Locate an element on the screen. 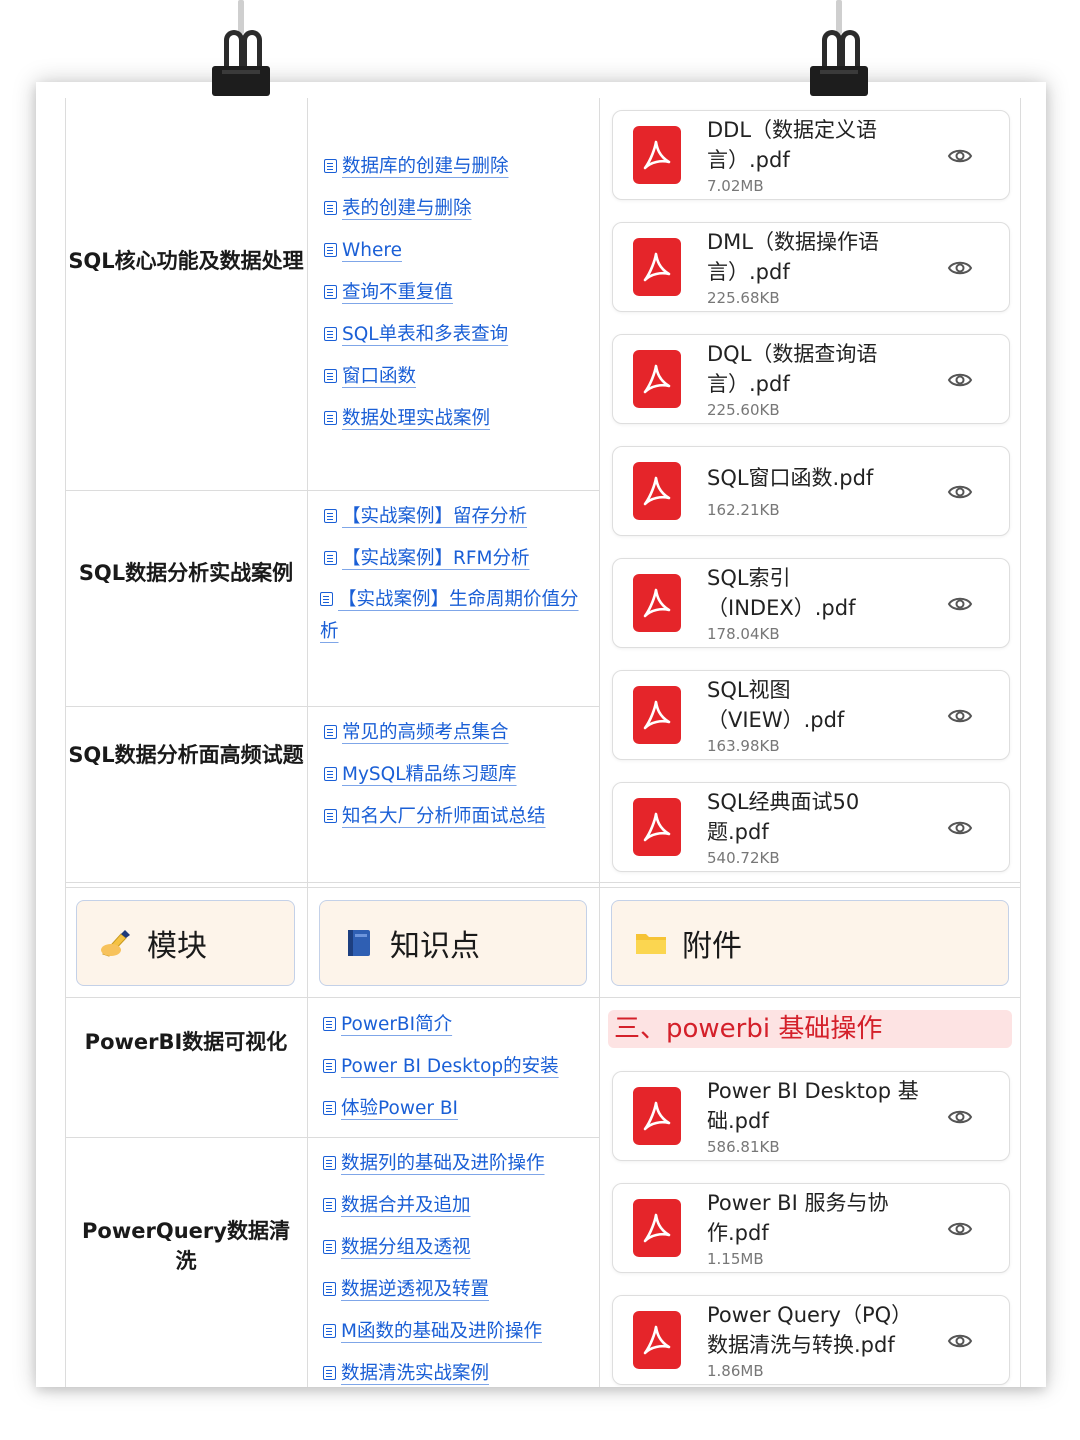 This screenshot has height=1440, width=1080. knowledge-link: Where is located at coordinates (416, 251).